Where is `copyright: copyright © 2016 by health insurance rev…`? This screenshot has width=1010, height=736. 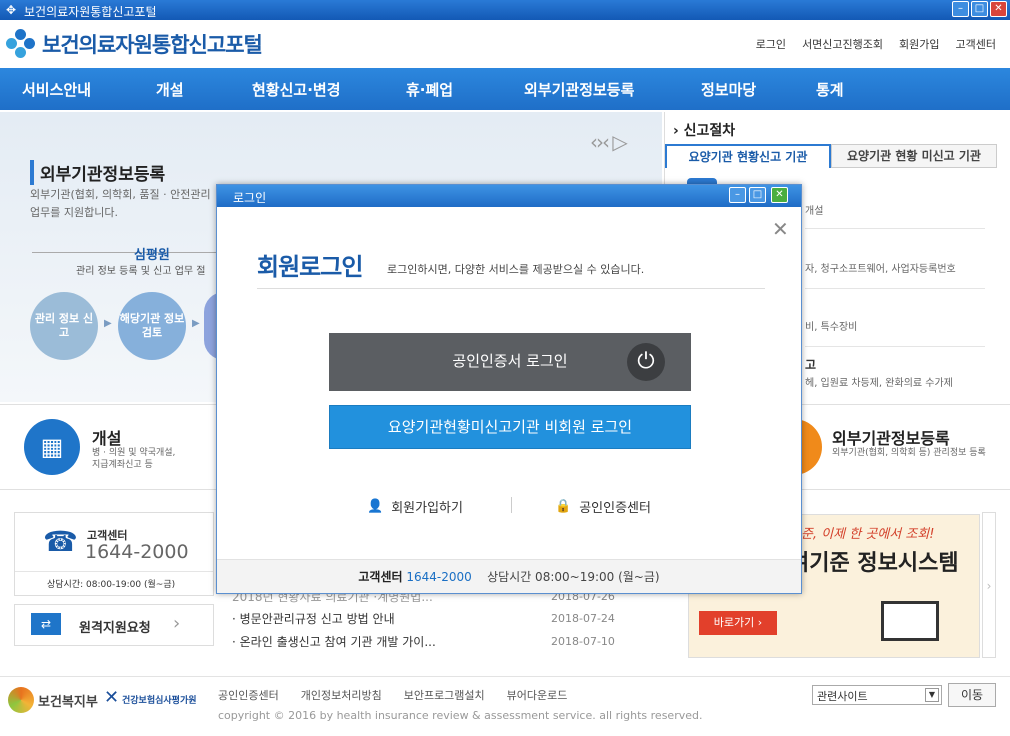
copyright: copyright © 2016 by health insurance rev… is located at coordinates (460, 715).